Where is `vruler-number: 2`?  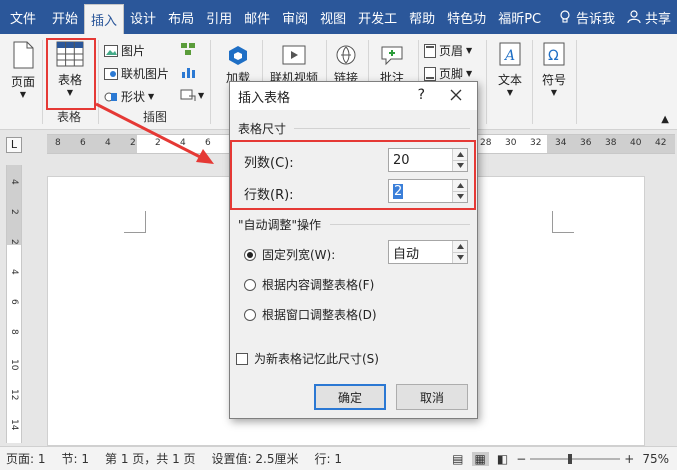
vruler-number: 2 is located at coordinates (14, 212).